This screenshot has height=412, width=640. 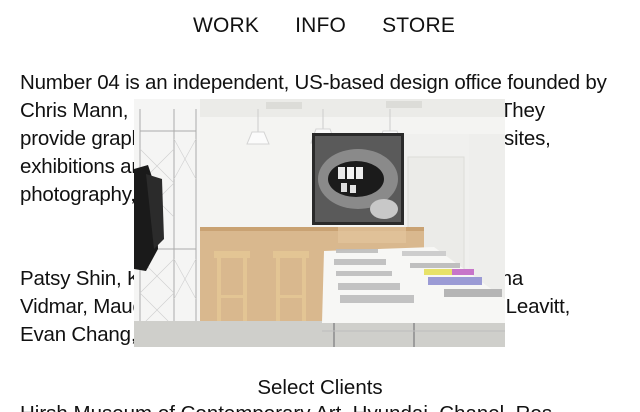 I want to click on select-clients-heading: Select Clients, so click(x=320, y=387).